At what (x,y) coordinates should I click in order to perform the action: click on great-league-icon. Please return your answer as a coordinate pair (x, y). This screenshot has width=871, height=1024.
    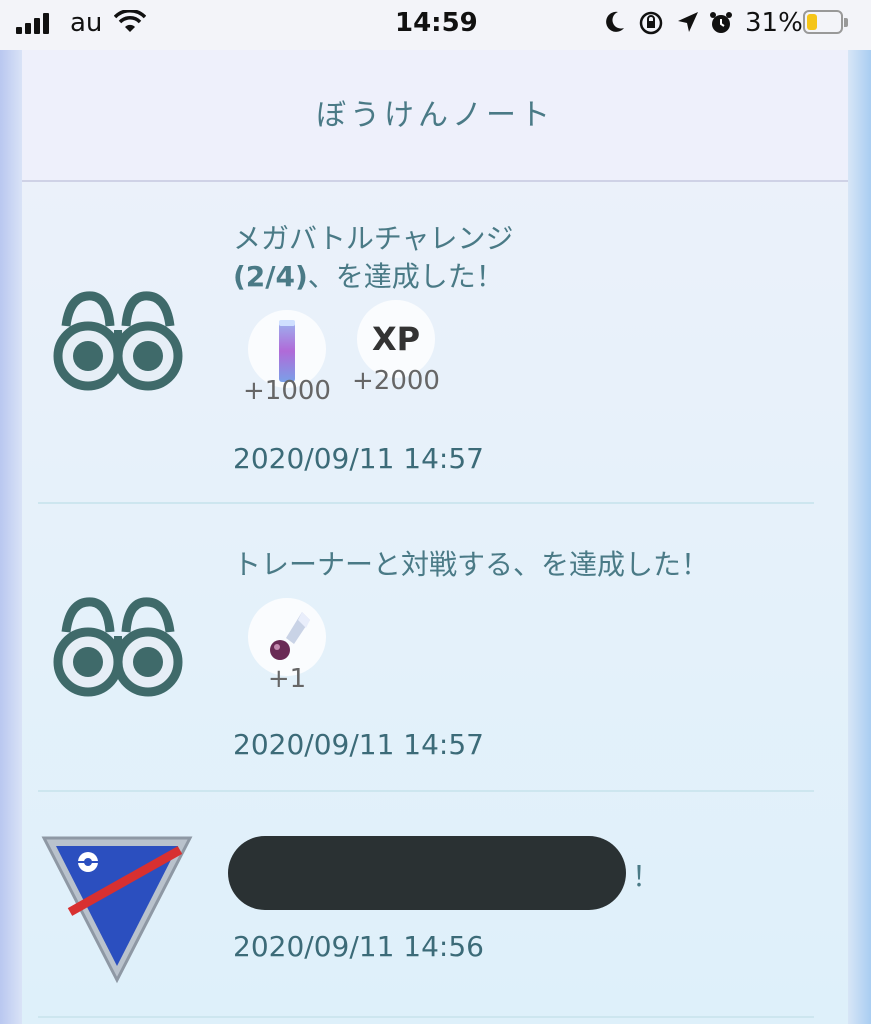
    Looking at the image, I should click on (117, 910).